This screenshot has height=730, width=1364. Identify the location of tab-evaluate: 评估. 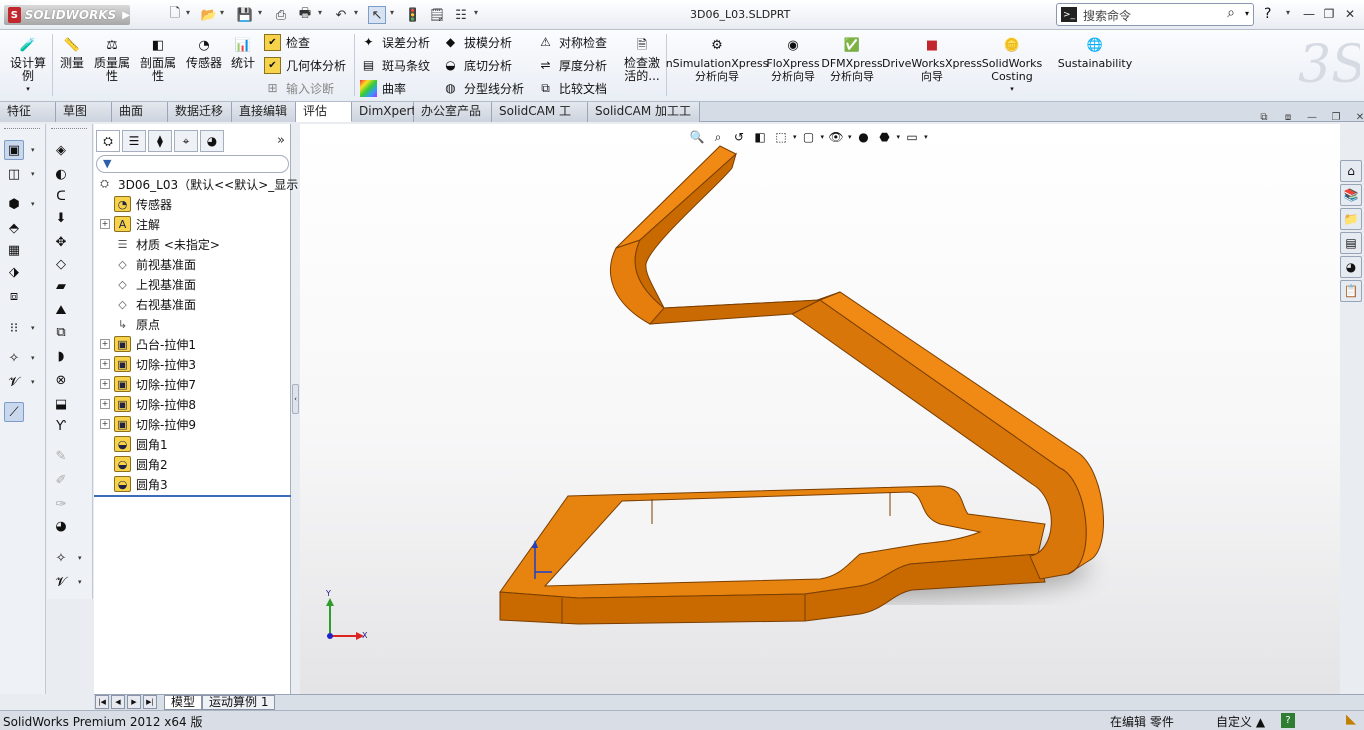
(324, 112).